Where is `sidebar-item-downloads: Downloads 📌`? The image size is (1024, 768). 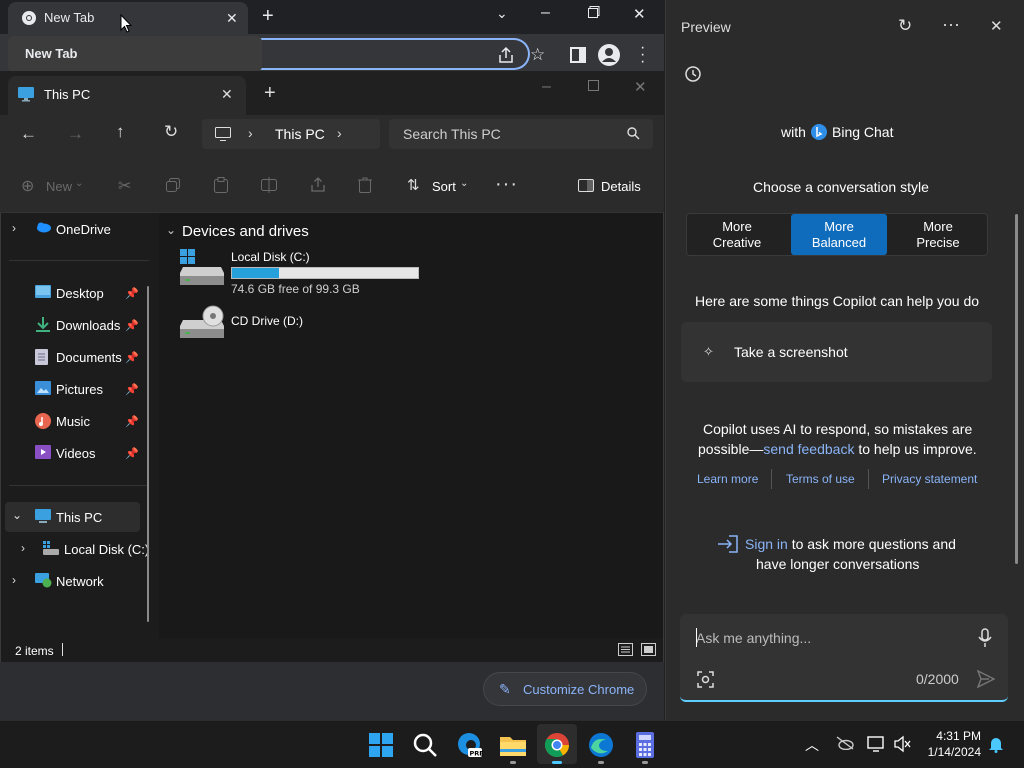
sidebar-item-downloads: Downloads 📌 is located at coordinates (71, 325).